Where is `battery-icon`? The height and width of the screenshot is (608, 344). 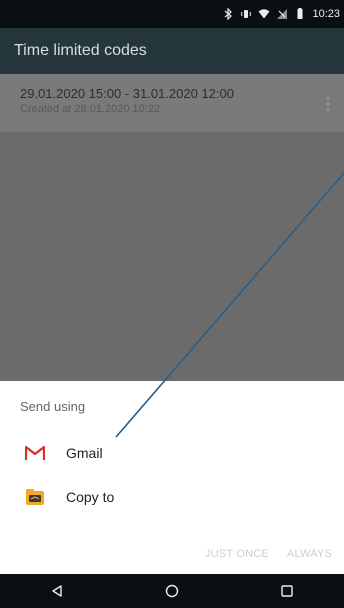
battery-icon is located at coordinates (300, 13).